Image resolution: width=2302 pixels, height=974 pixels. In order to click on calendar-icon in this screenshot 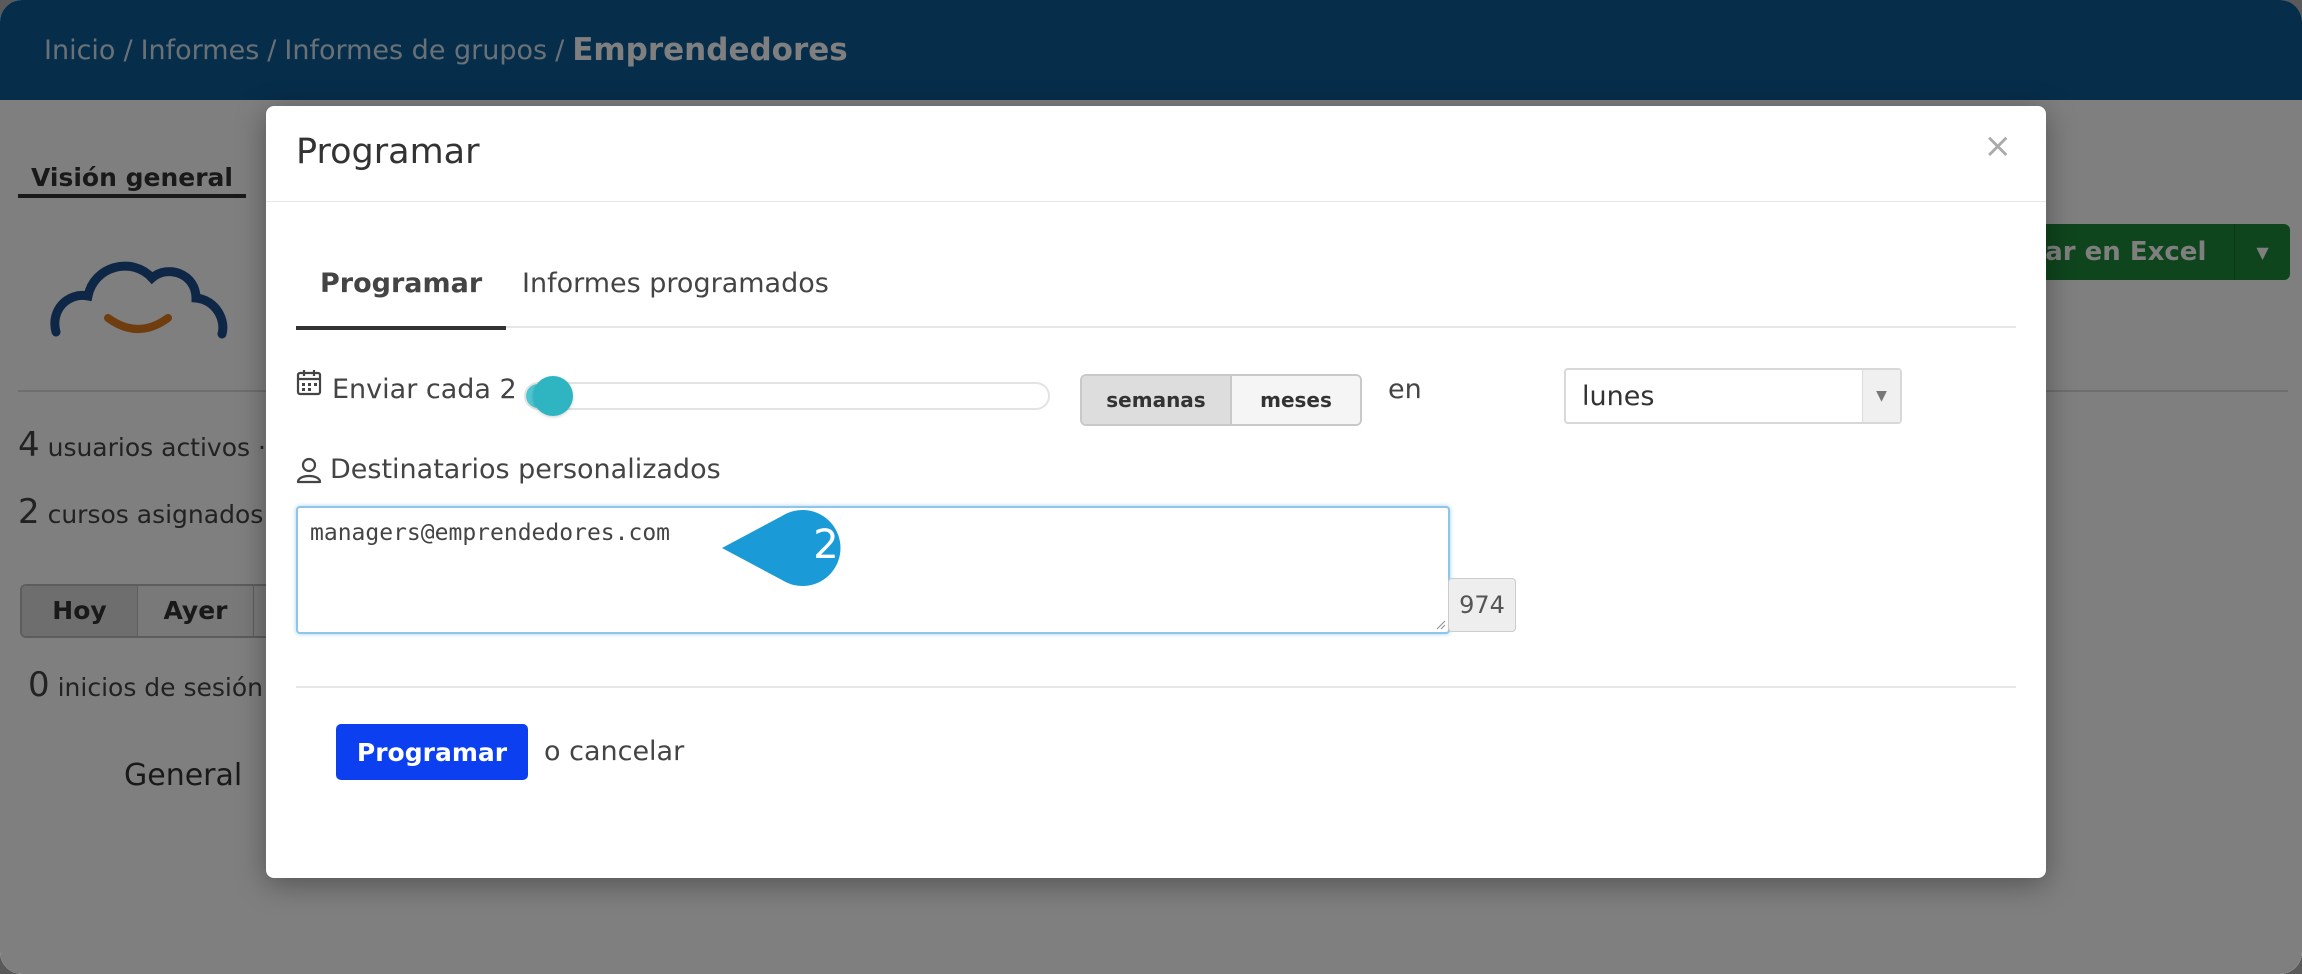, I will do `click(309, 383)`.